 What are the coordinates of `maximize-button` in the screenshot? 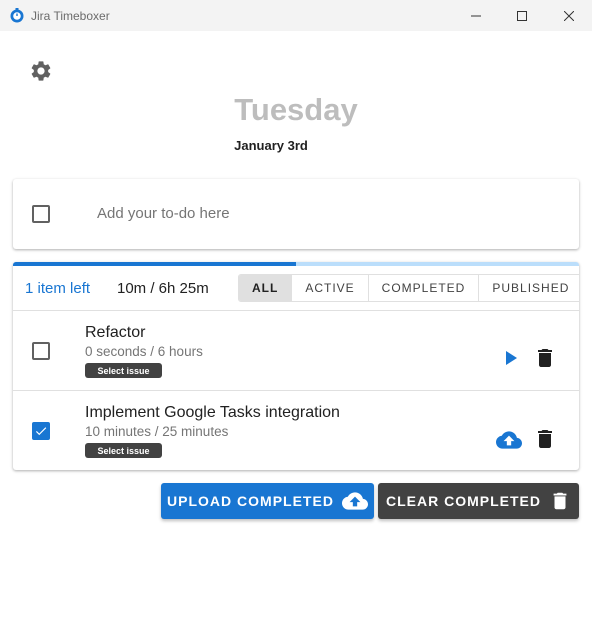 It's located at (522, 15).